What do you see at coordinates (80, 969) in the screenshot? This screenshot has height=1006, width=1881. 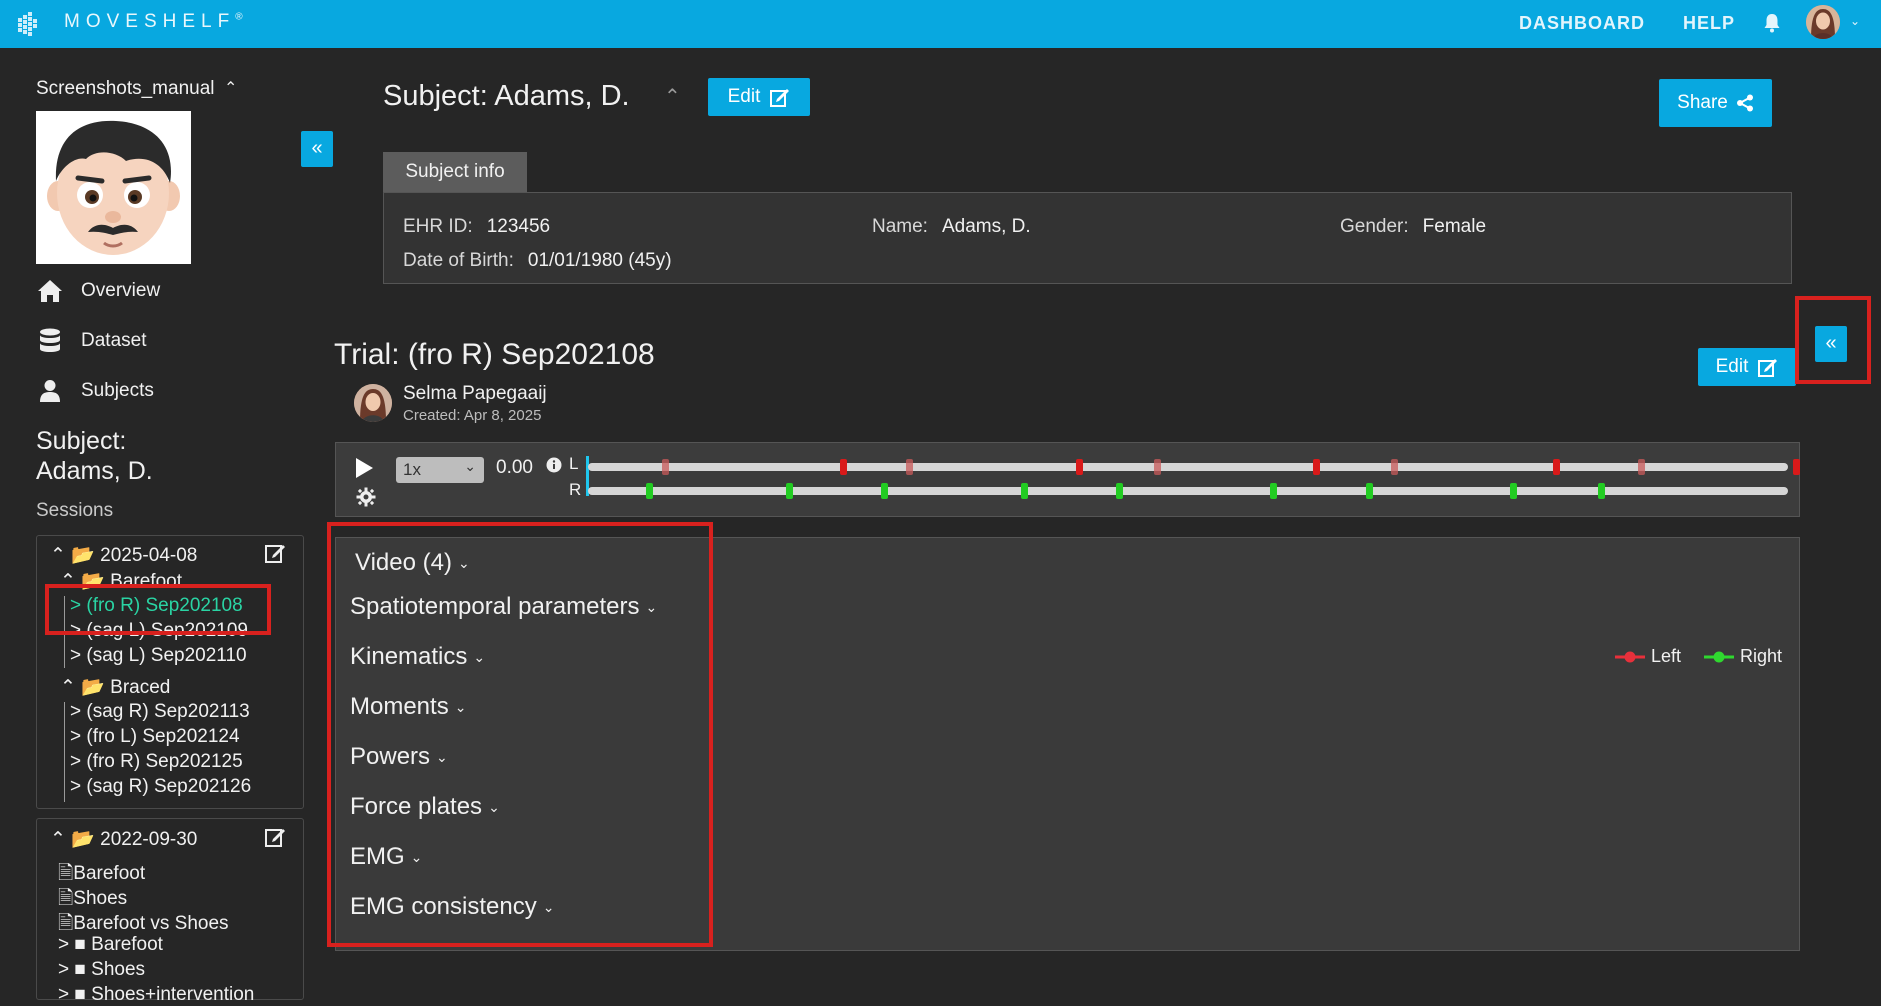 I see `folder-icon: ■` at bounding box center [80, 969].